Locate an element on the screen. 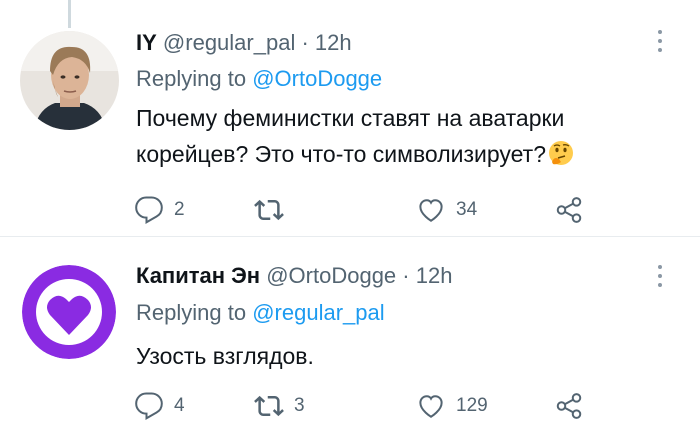 This screenshot has width=700, height=440. thinking-face-icon is located at coordinates (561, 153).